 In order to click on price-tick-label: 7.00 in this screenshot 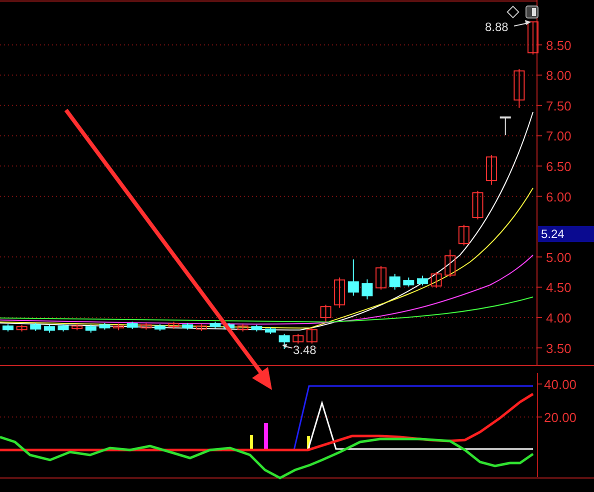, I will do `click(559, 136)`.